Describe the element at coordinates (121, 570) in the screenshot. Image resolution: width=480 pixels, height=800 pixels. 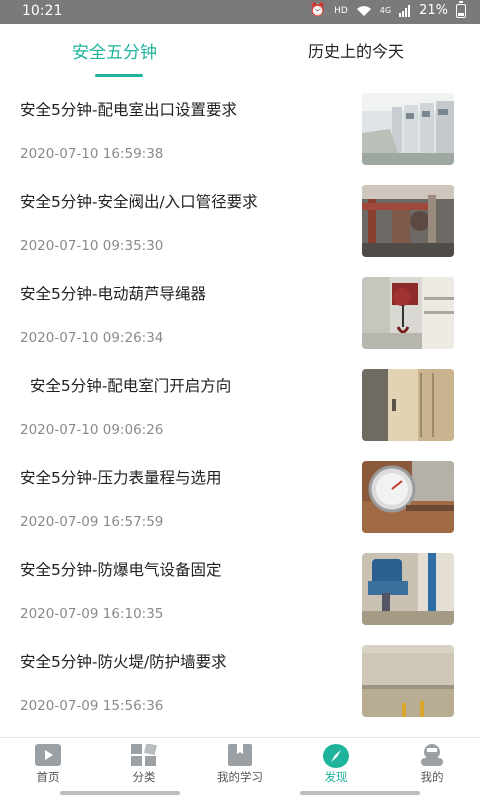
I see `article-title: 安全5分钟-防爆电气设备固定` at that location.